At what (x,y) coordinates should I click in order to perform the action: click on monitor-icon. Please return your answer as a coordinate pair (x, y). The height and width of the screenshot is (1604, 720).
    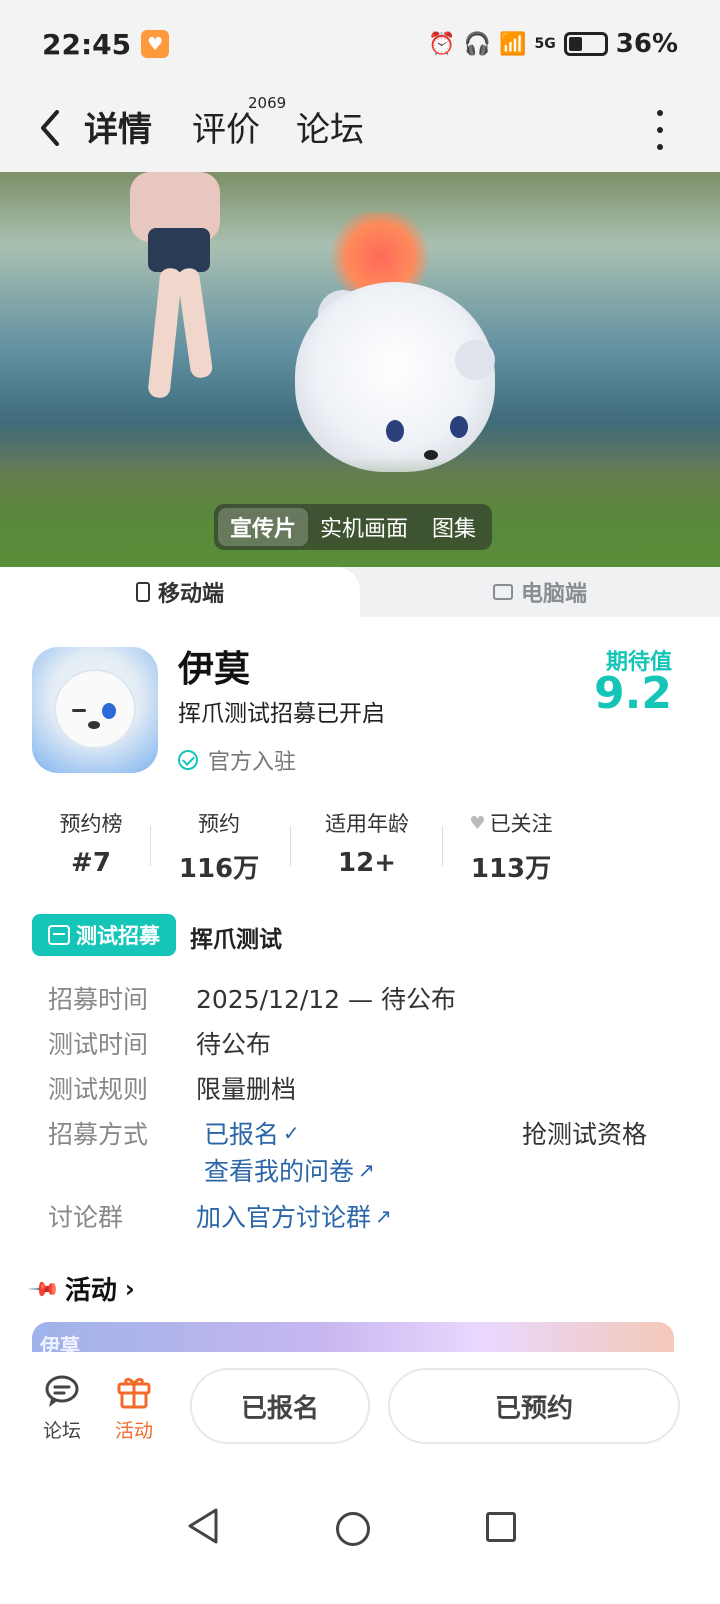
    Looking at the image, I should click on (502, 592).